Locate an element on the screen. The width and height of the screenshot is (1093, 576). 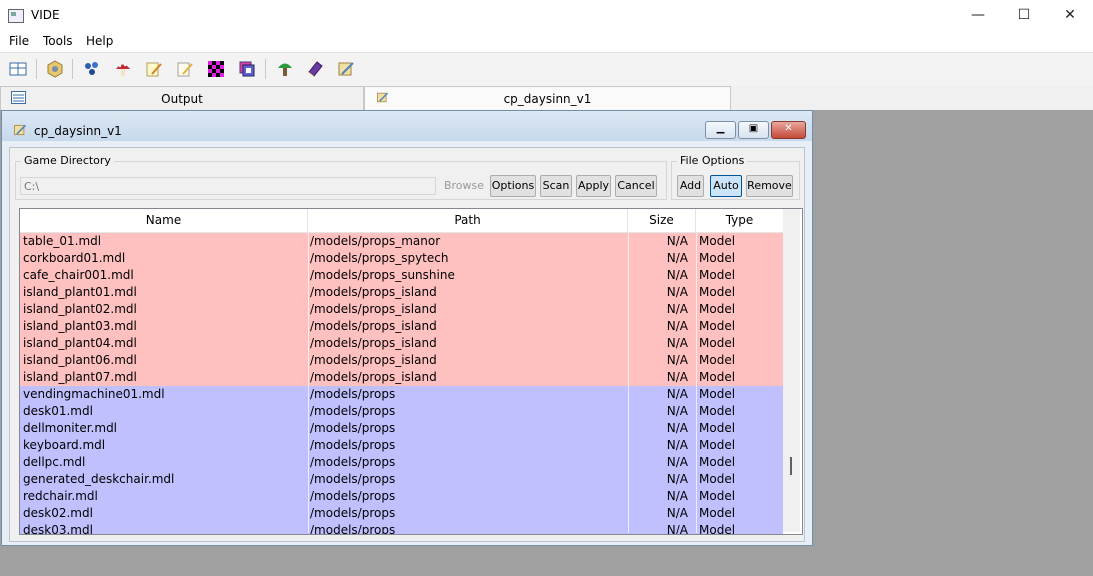
cell-name: corkboard01.mdl is located at coordinates (74, 258).